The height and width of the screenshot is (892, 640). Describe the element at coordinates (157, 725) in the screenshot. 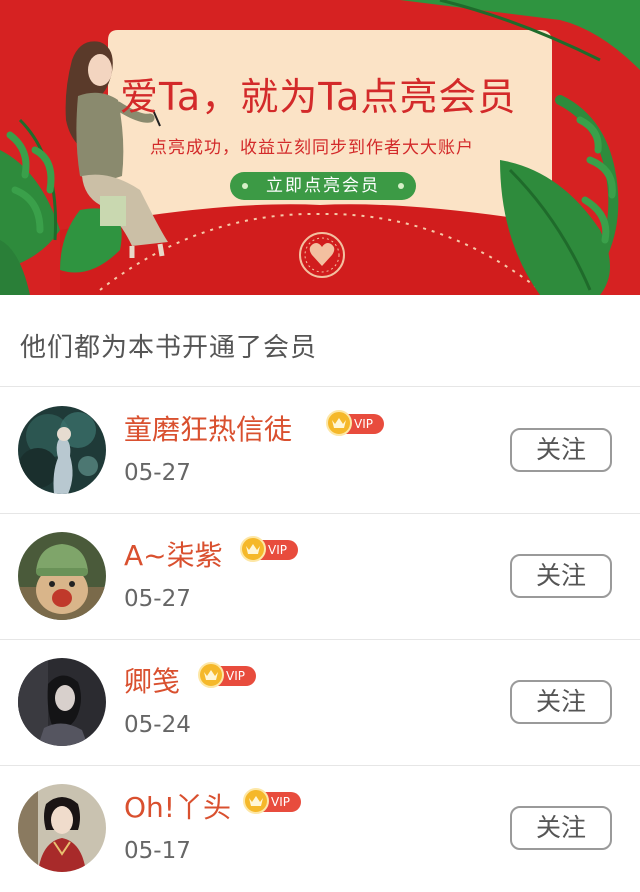

I see `join-date: 05-24` at that location.